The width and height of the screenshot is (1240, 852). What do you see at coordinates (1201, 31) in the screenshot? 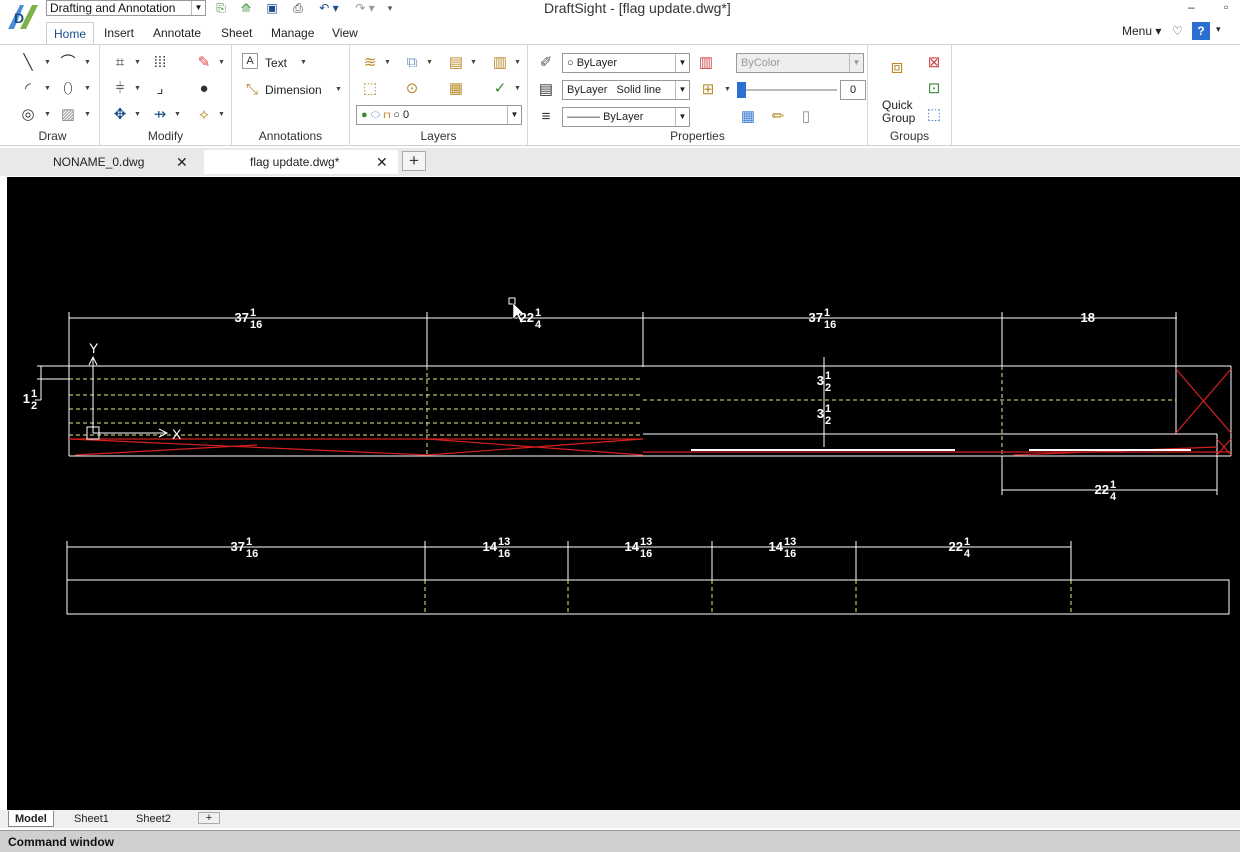
I see `help-button: ?` at bounding box center [1201, 31].